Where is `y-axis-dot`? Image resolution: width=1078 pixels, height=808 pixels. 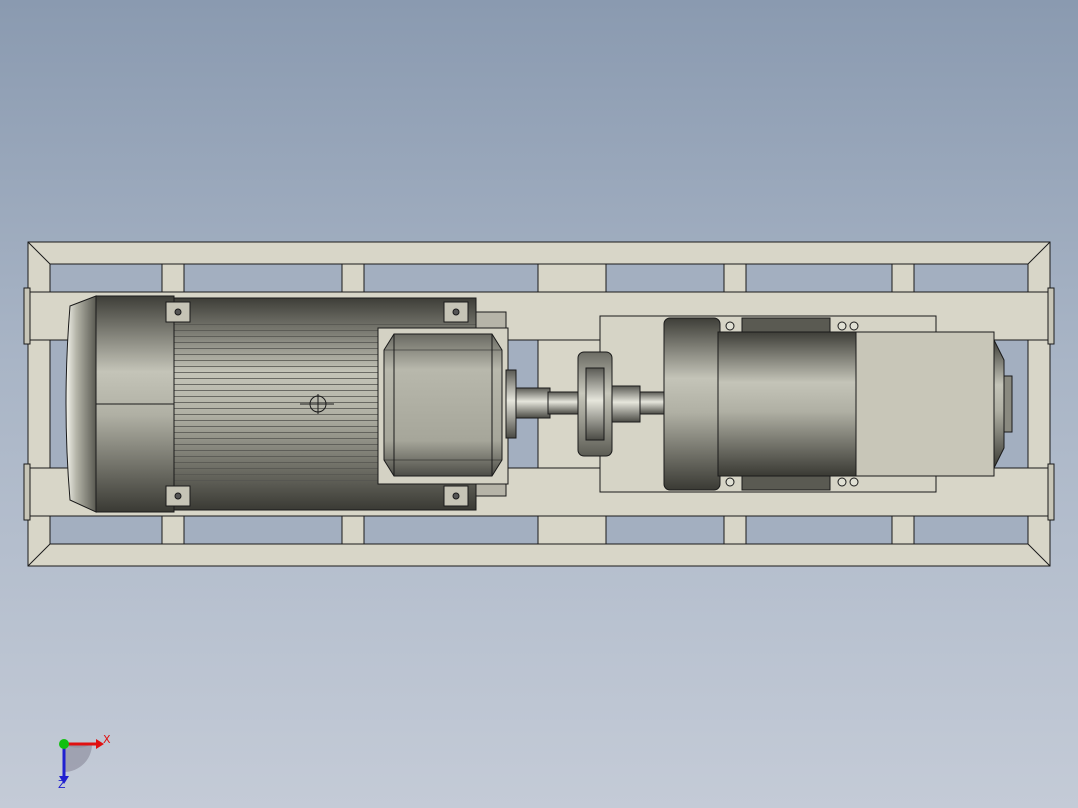
y-axis-dot is located at coordinates (64, 744).